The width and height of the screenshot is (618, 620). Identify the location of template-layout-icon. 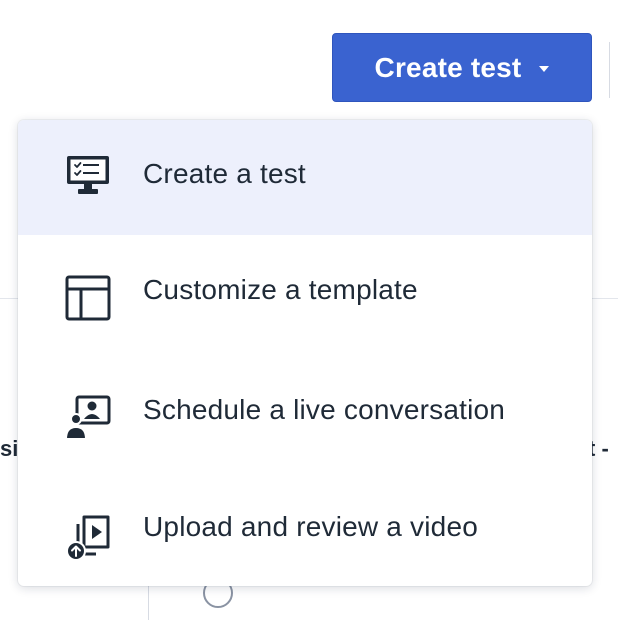
(88, 298).